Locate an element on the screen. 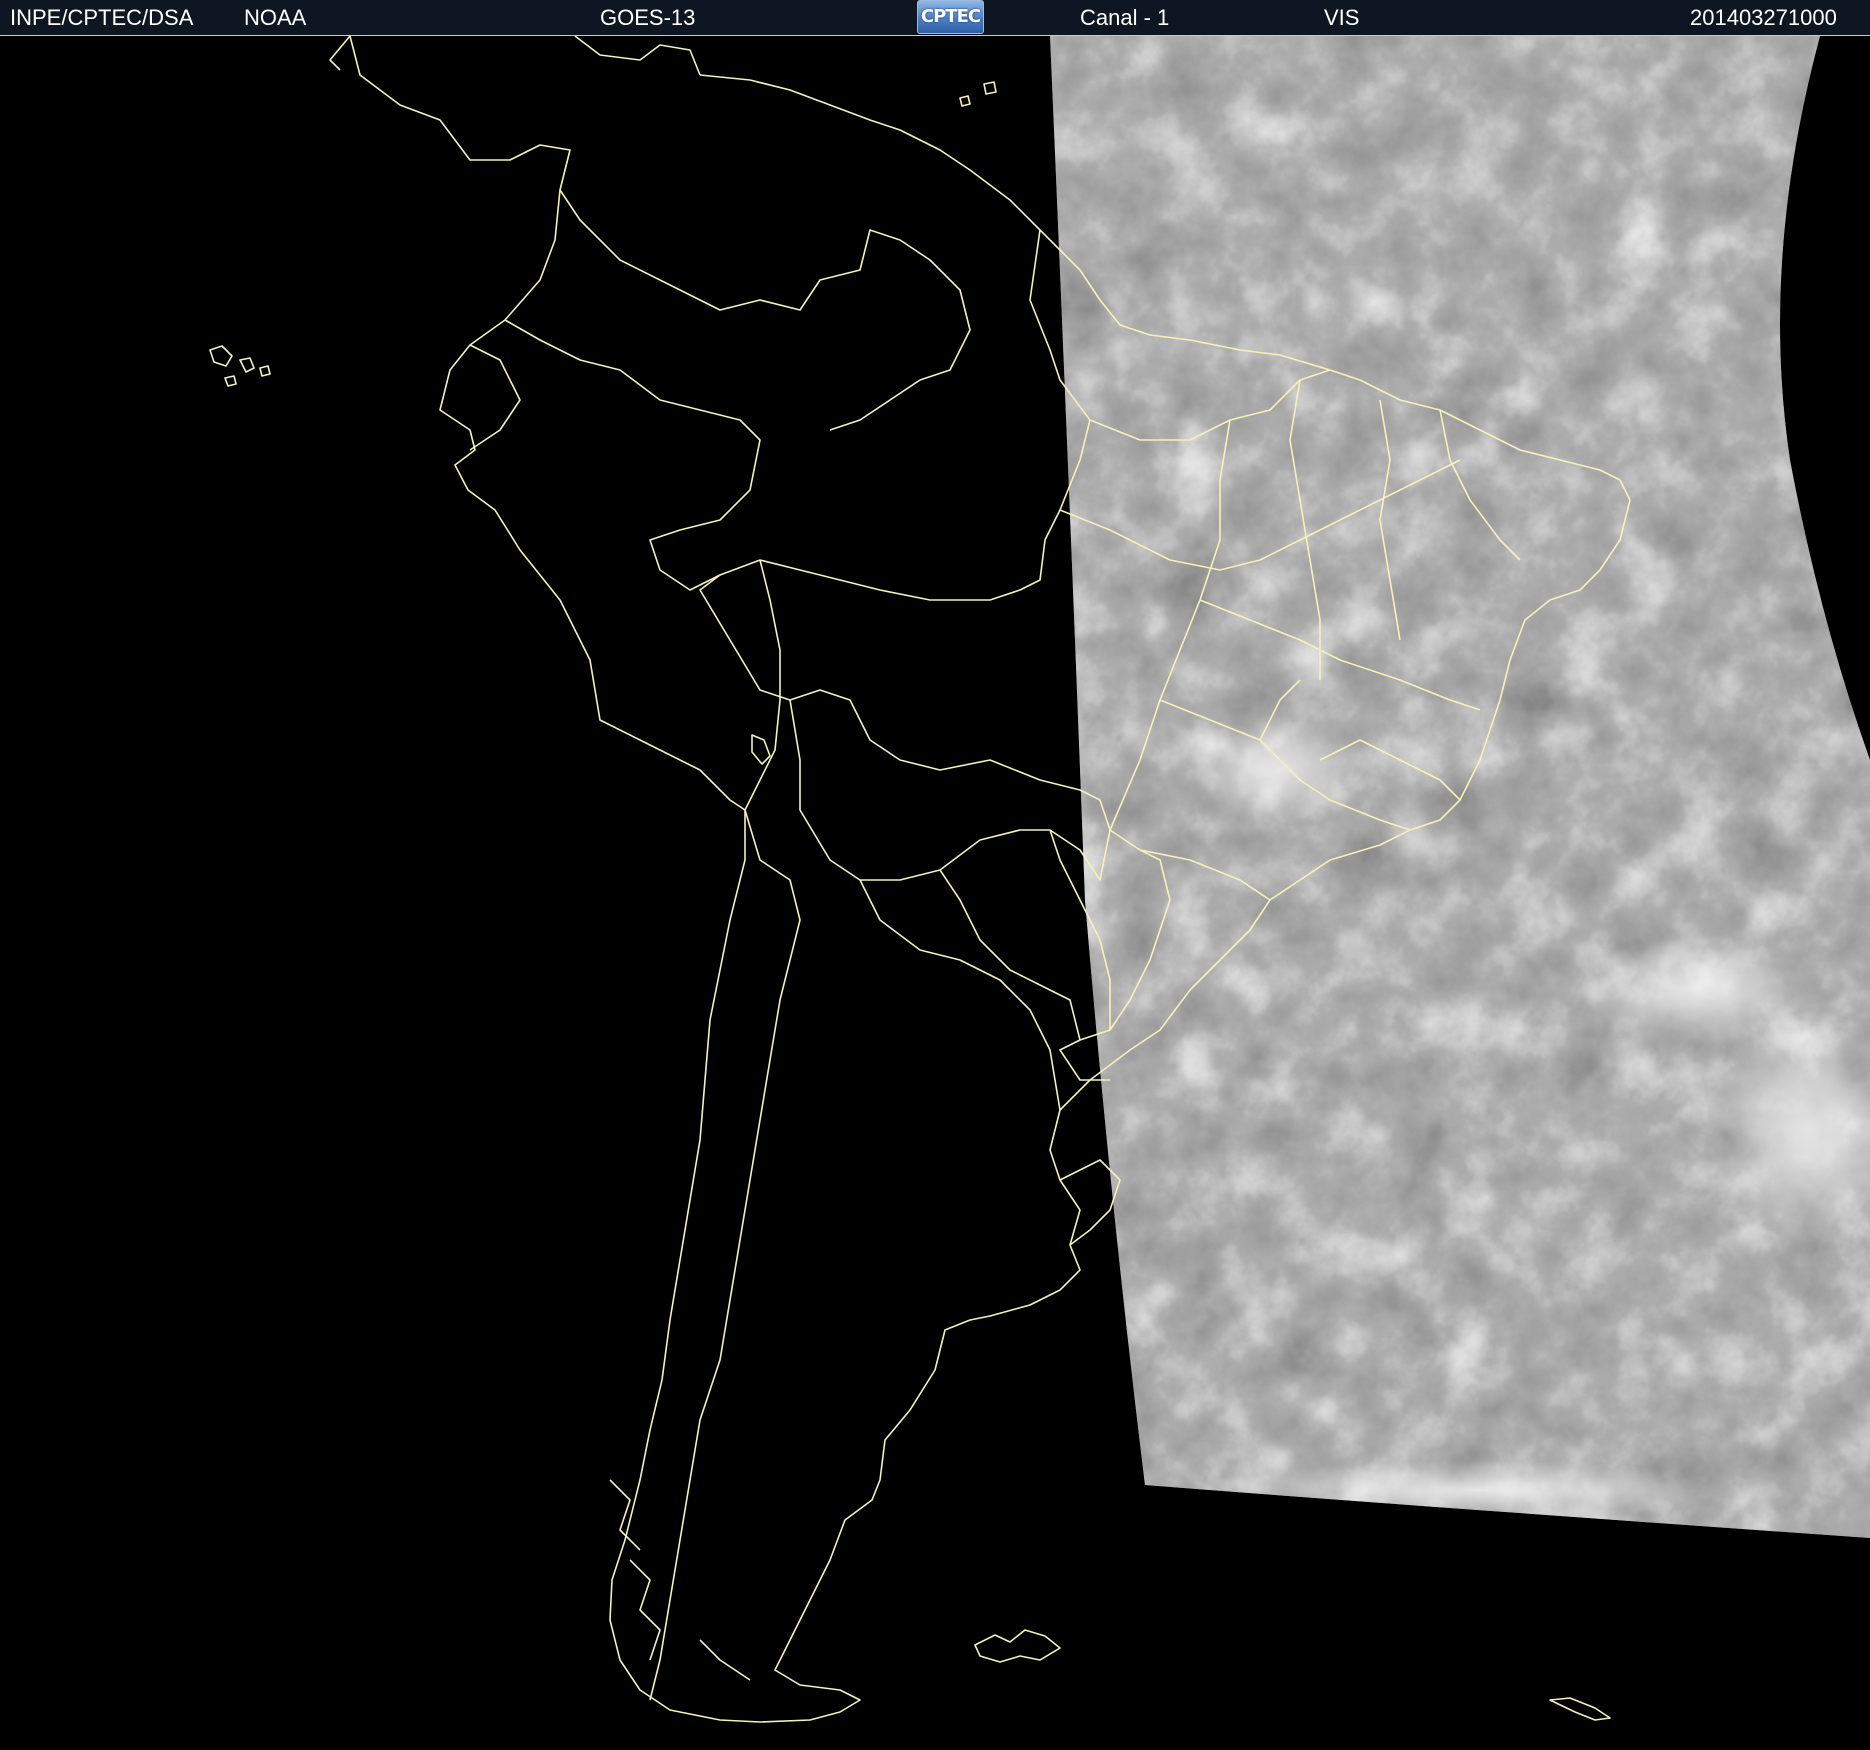  agency-label: INPE/CPTEC/DSA is located at coordinates (102, 17).